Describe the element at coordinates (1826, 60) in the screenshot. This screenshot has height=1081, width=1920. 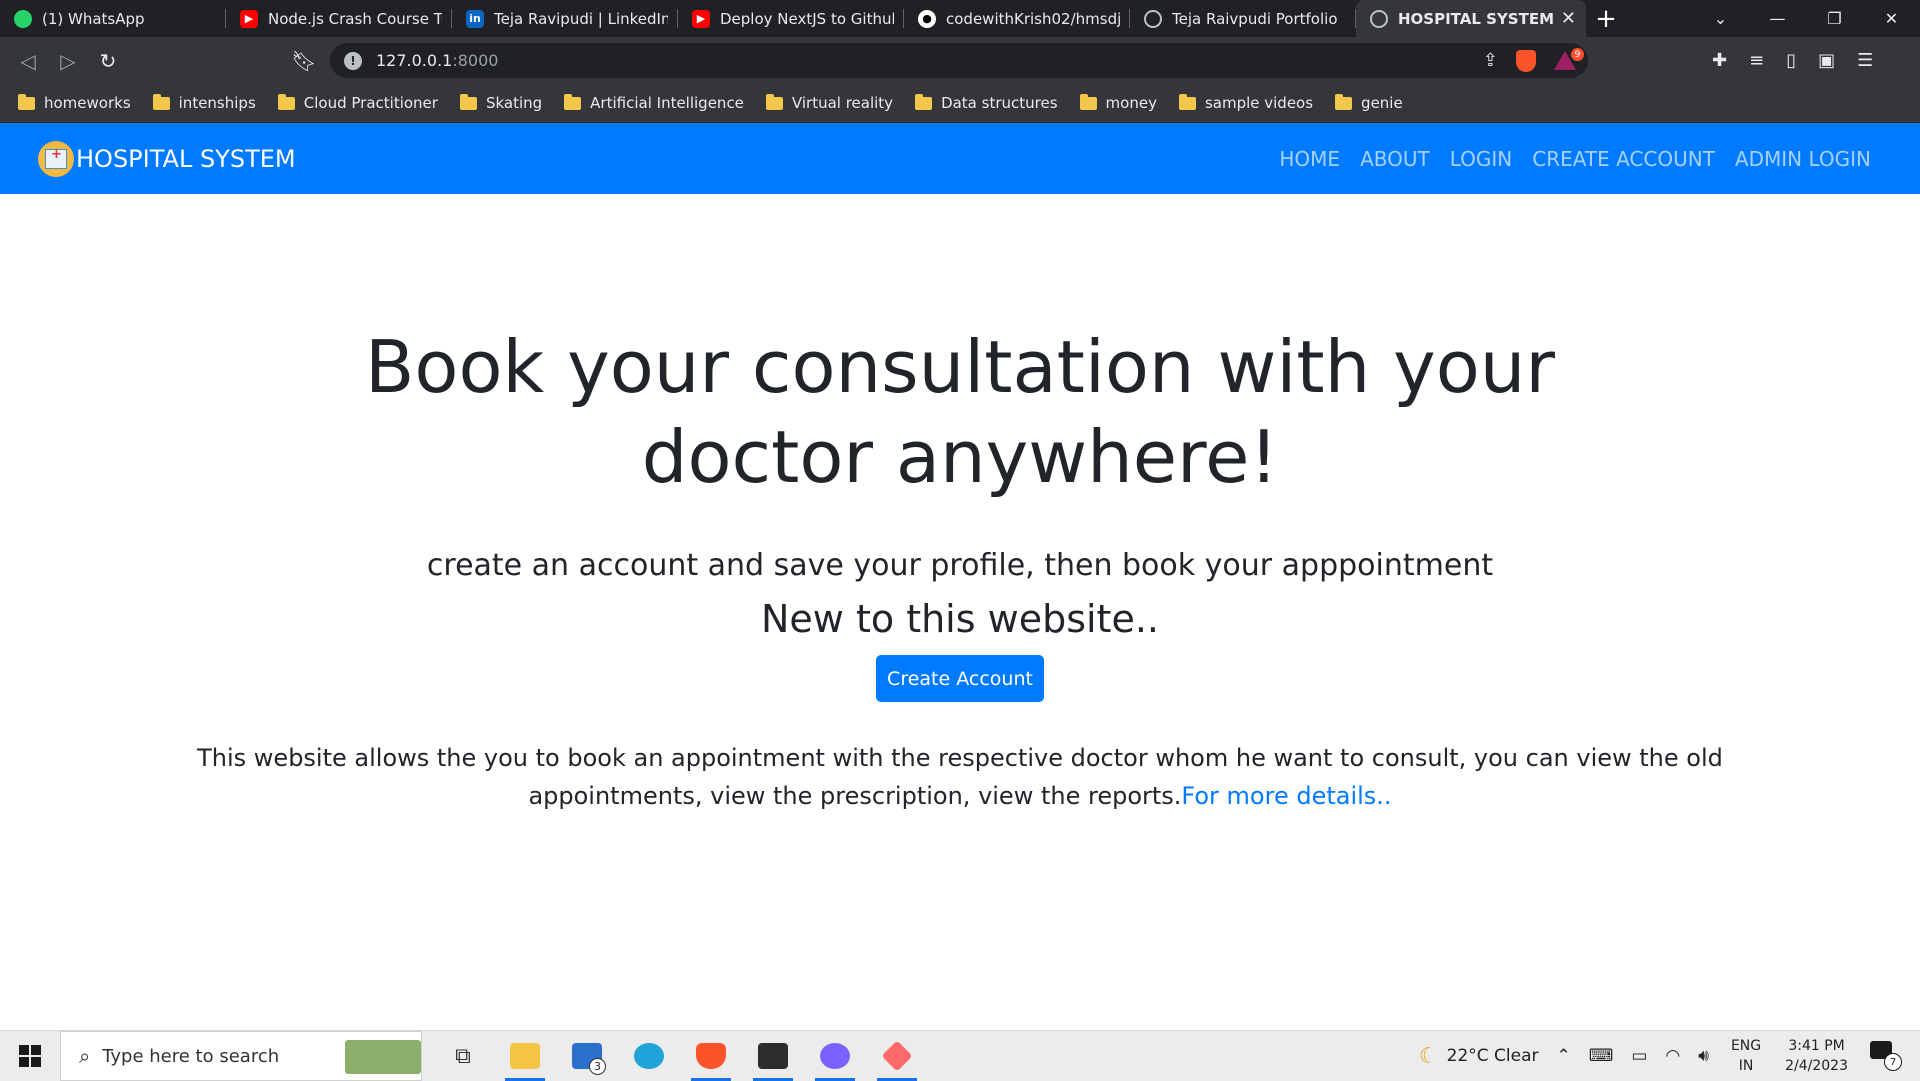
I see `wallet-icon: ▣` at that location.